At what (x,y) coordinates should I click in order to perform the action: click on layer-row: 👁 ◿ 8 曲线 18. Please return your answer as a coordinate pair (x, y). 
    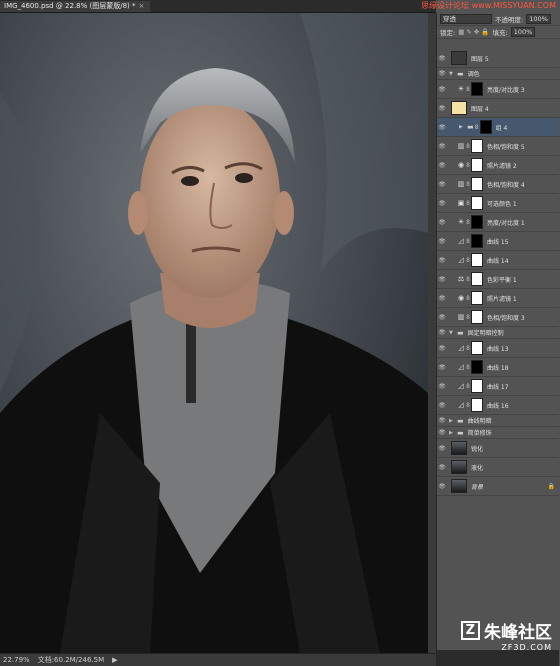
    Looking at the image, I should click on (498, 367).